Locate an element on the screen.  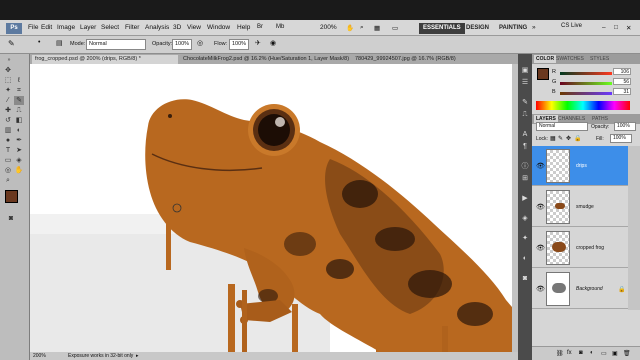
crop-tool-icon: ⌗ is located at coordinates (19, 90).